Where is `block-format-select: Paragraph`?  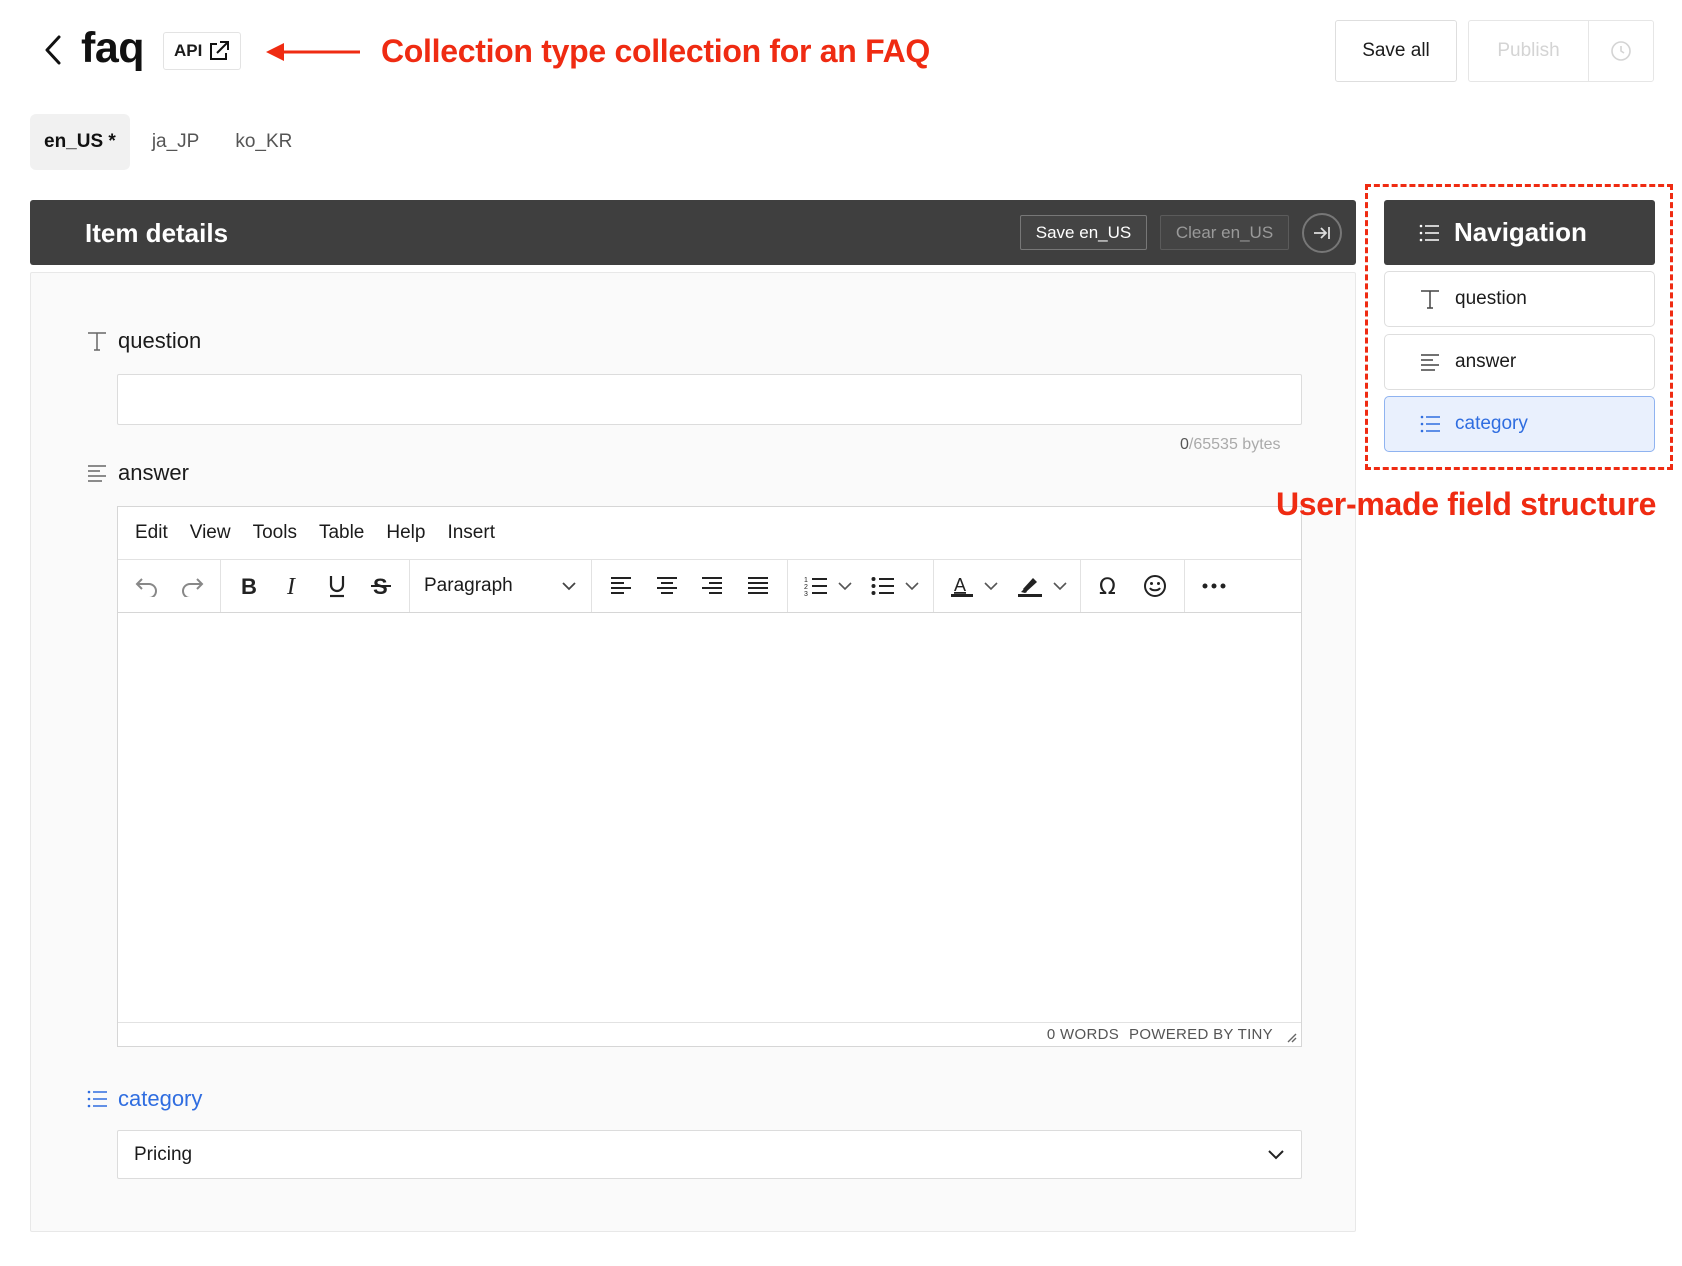 block-format-select: Paragraph is located at coordinates (500, 586).